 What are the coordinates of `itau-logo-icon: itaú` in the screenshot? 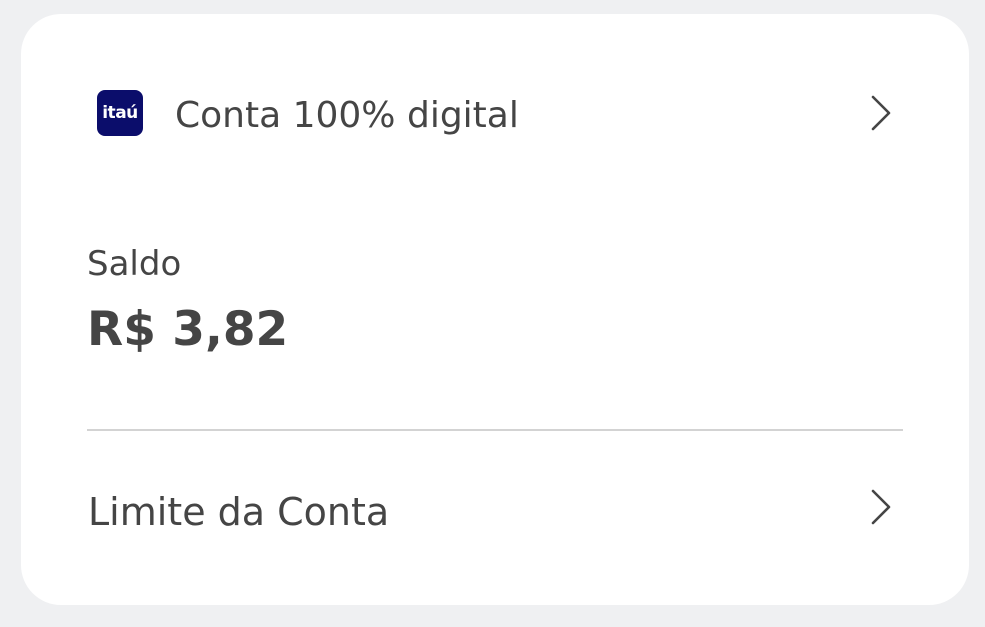 It's located at (120, 113).